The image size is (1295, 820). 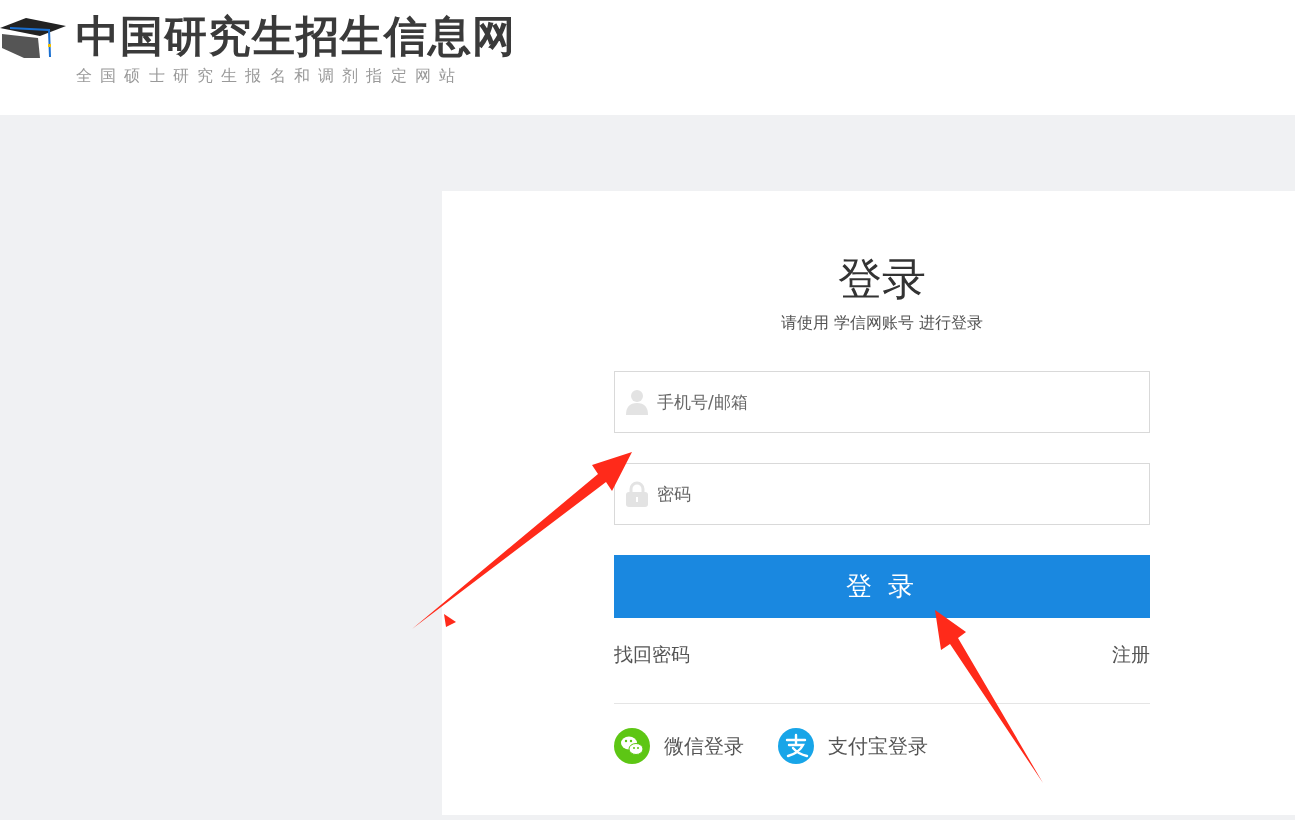 I want to click on site-title: 中国研究生招生信息网, so click(x=296, y=36).